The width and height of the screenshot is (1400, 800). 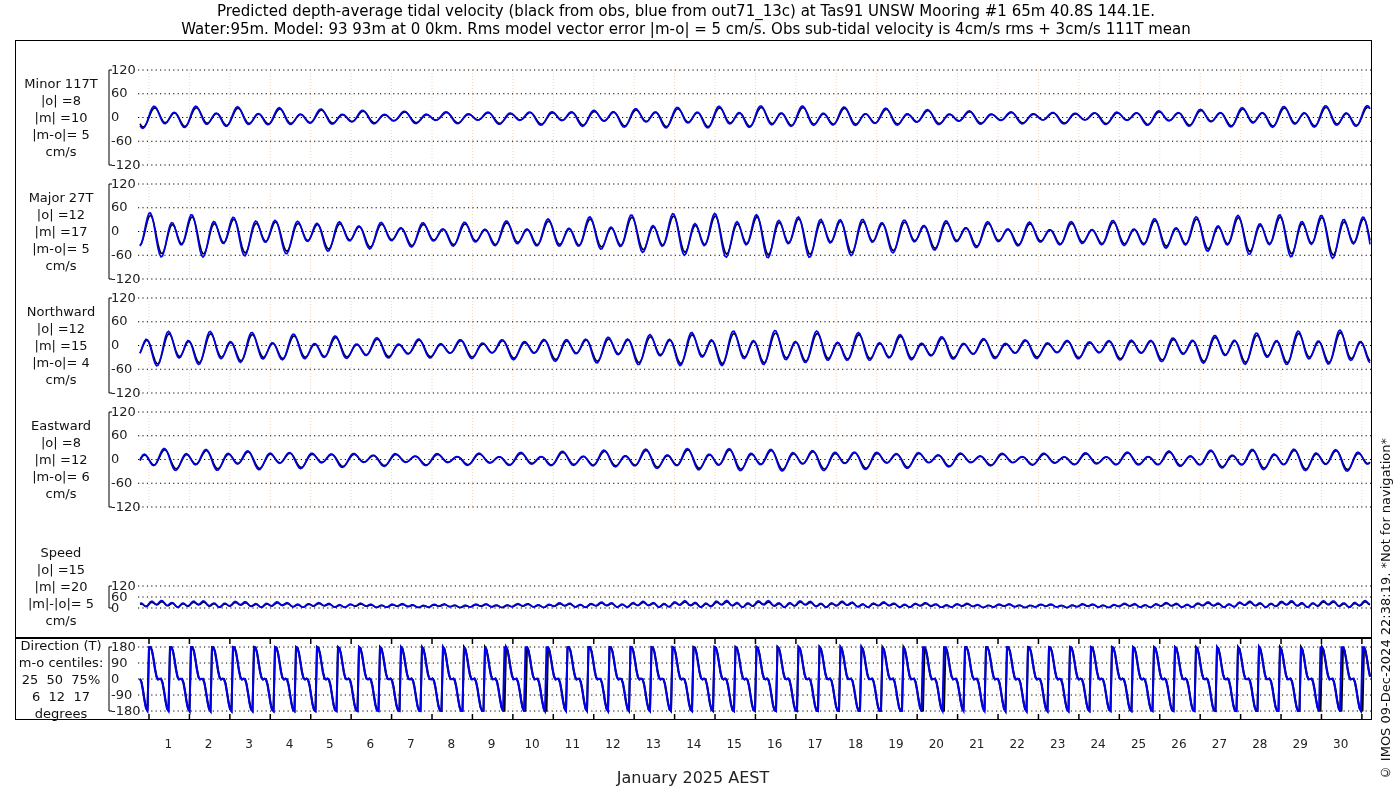 I want to click on day-label: 24, so click(x=1098, y=744).